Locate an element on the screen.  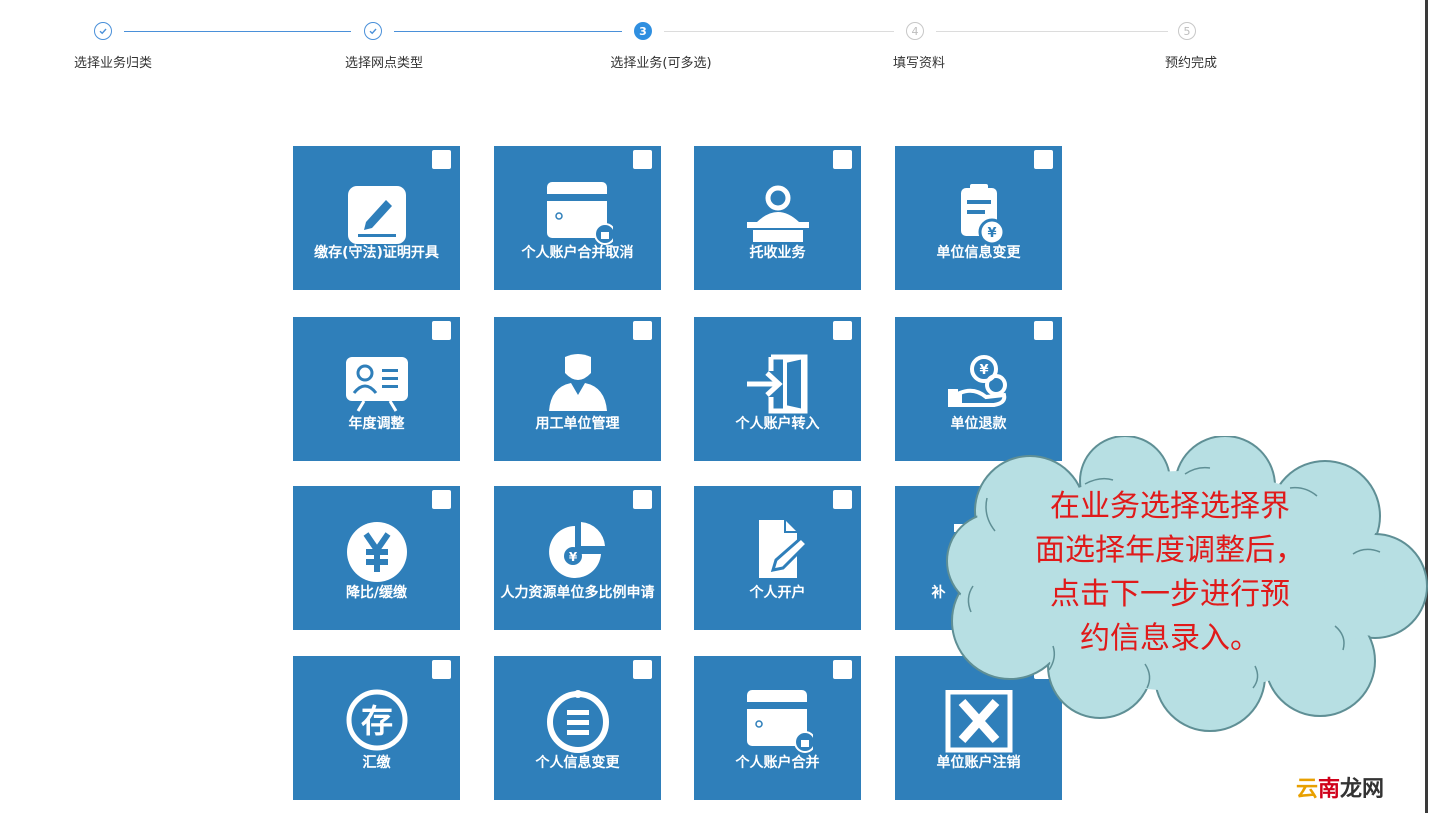
tile-label: 个人账户合并取消 is located at coordinates (577, 253).